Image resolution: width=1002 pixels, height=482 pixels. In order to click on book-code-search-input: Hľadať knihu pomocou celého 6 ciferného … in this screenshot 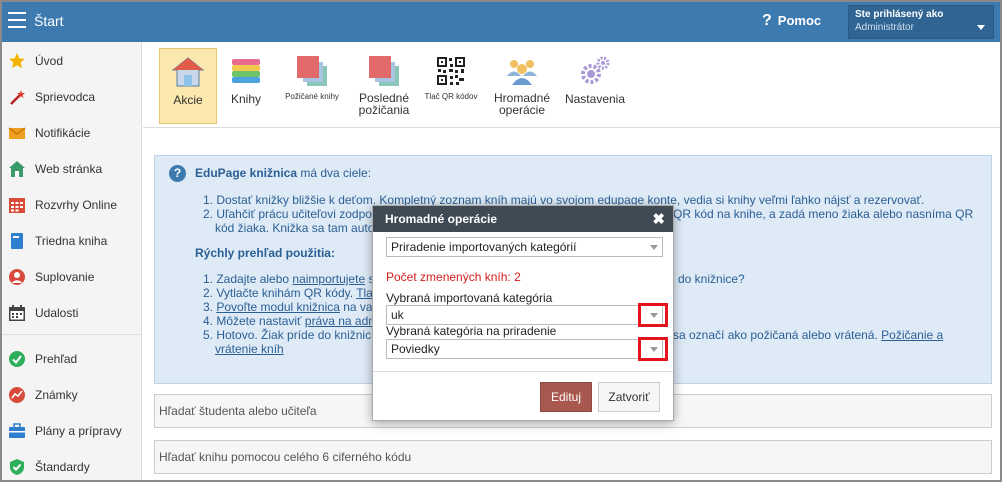, I will do `click(573, 457)`.